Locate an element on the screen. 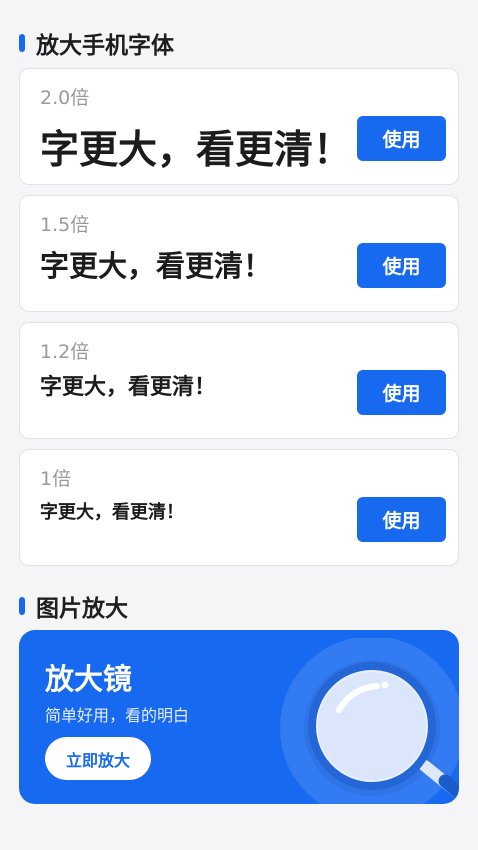 The image size is (478, 850). image-section-header: 图片放大 is located at coordinates (73, 606).